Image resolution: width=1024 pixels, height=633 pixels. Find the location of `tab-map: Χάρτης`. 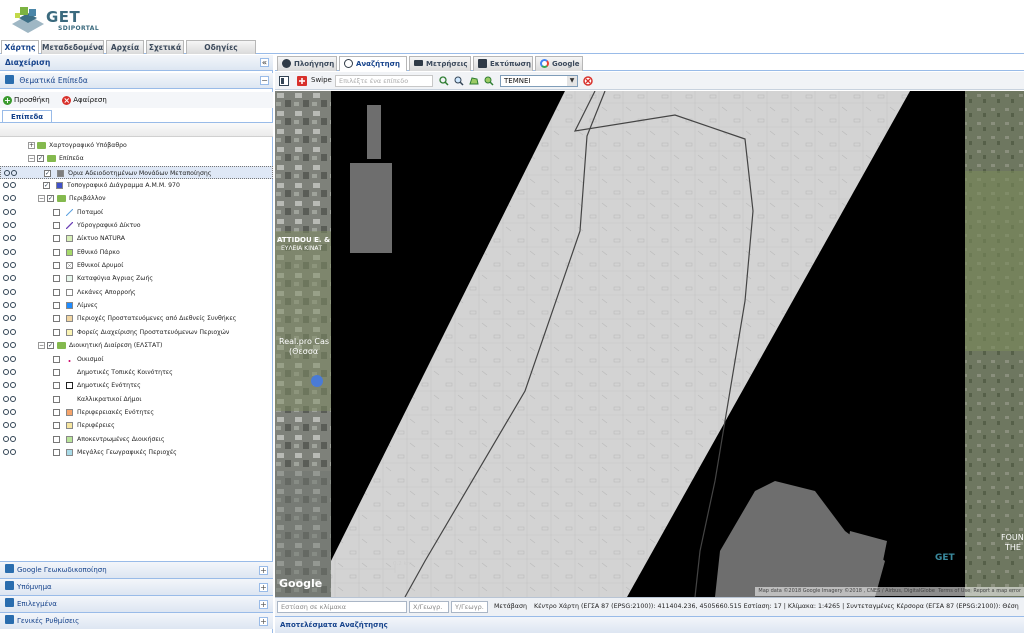

tab-map: Χάρτης is located at coordinates (20, 47).